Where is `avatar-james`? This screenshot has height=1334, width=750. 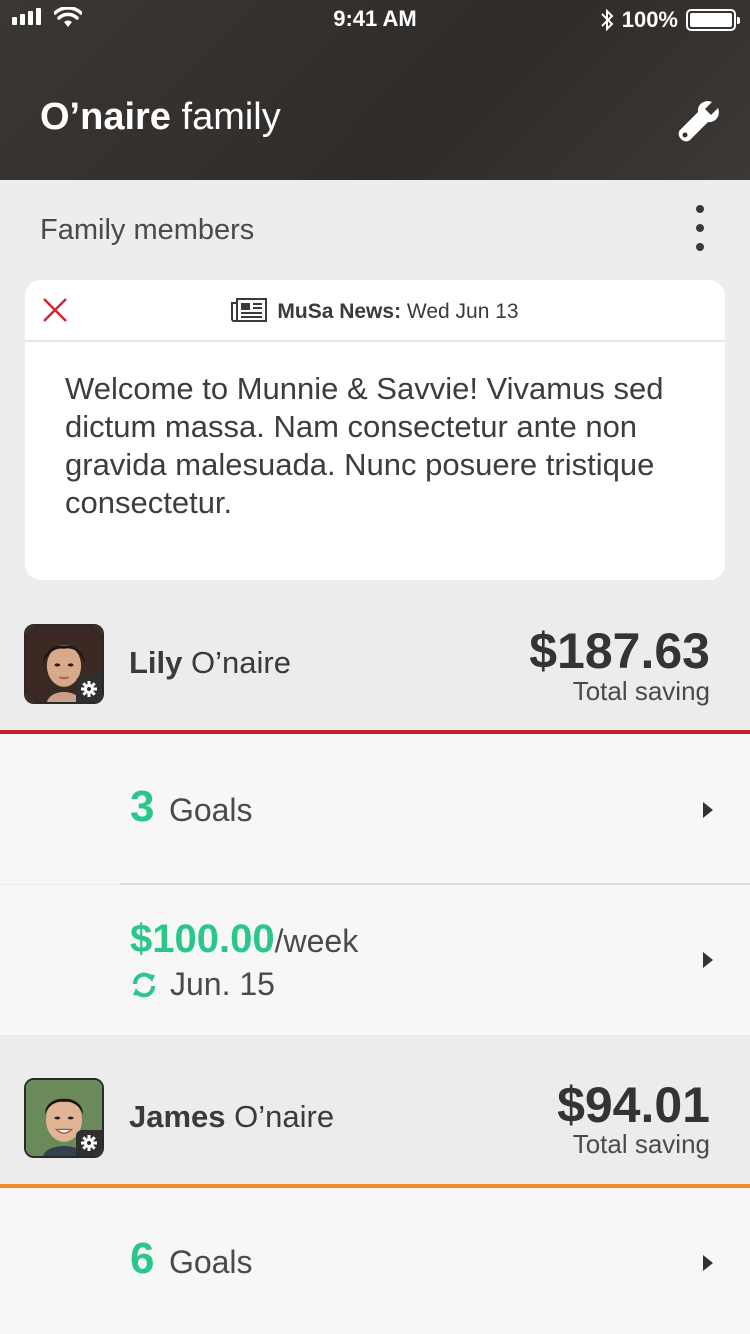
avatar-james is located at coordinates (64, 1118).